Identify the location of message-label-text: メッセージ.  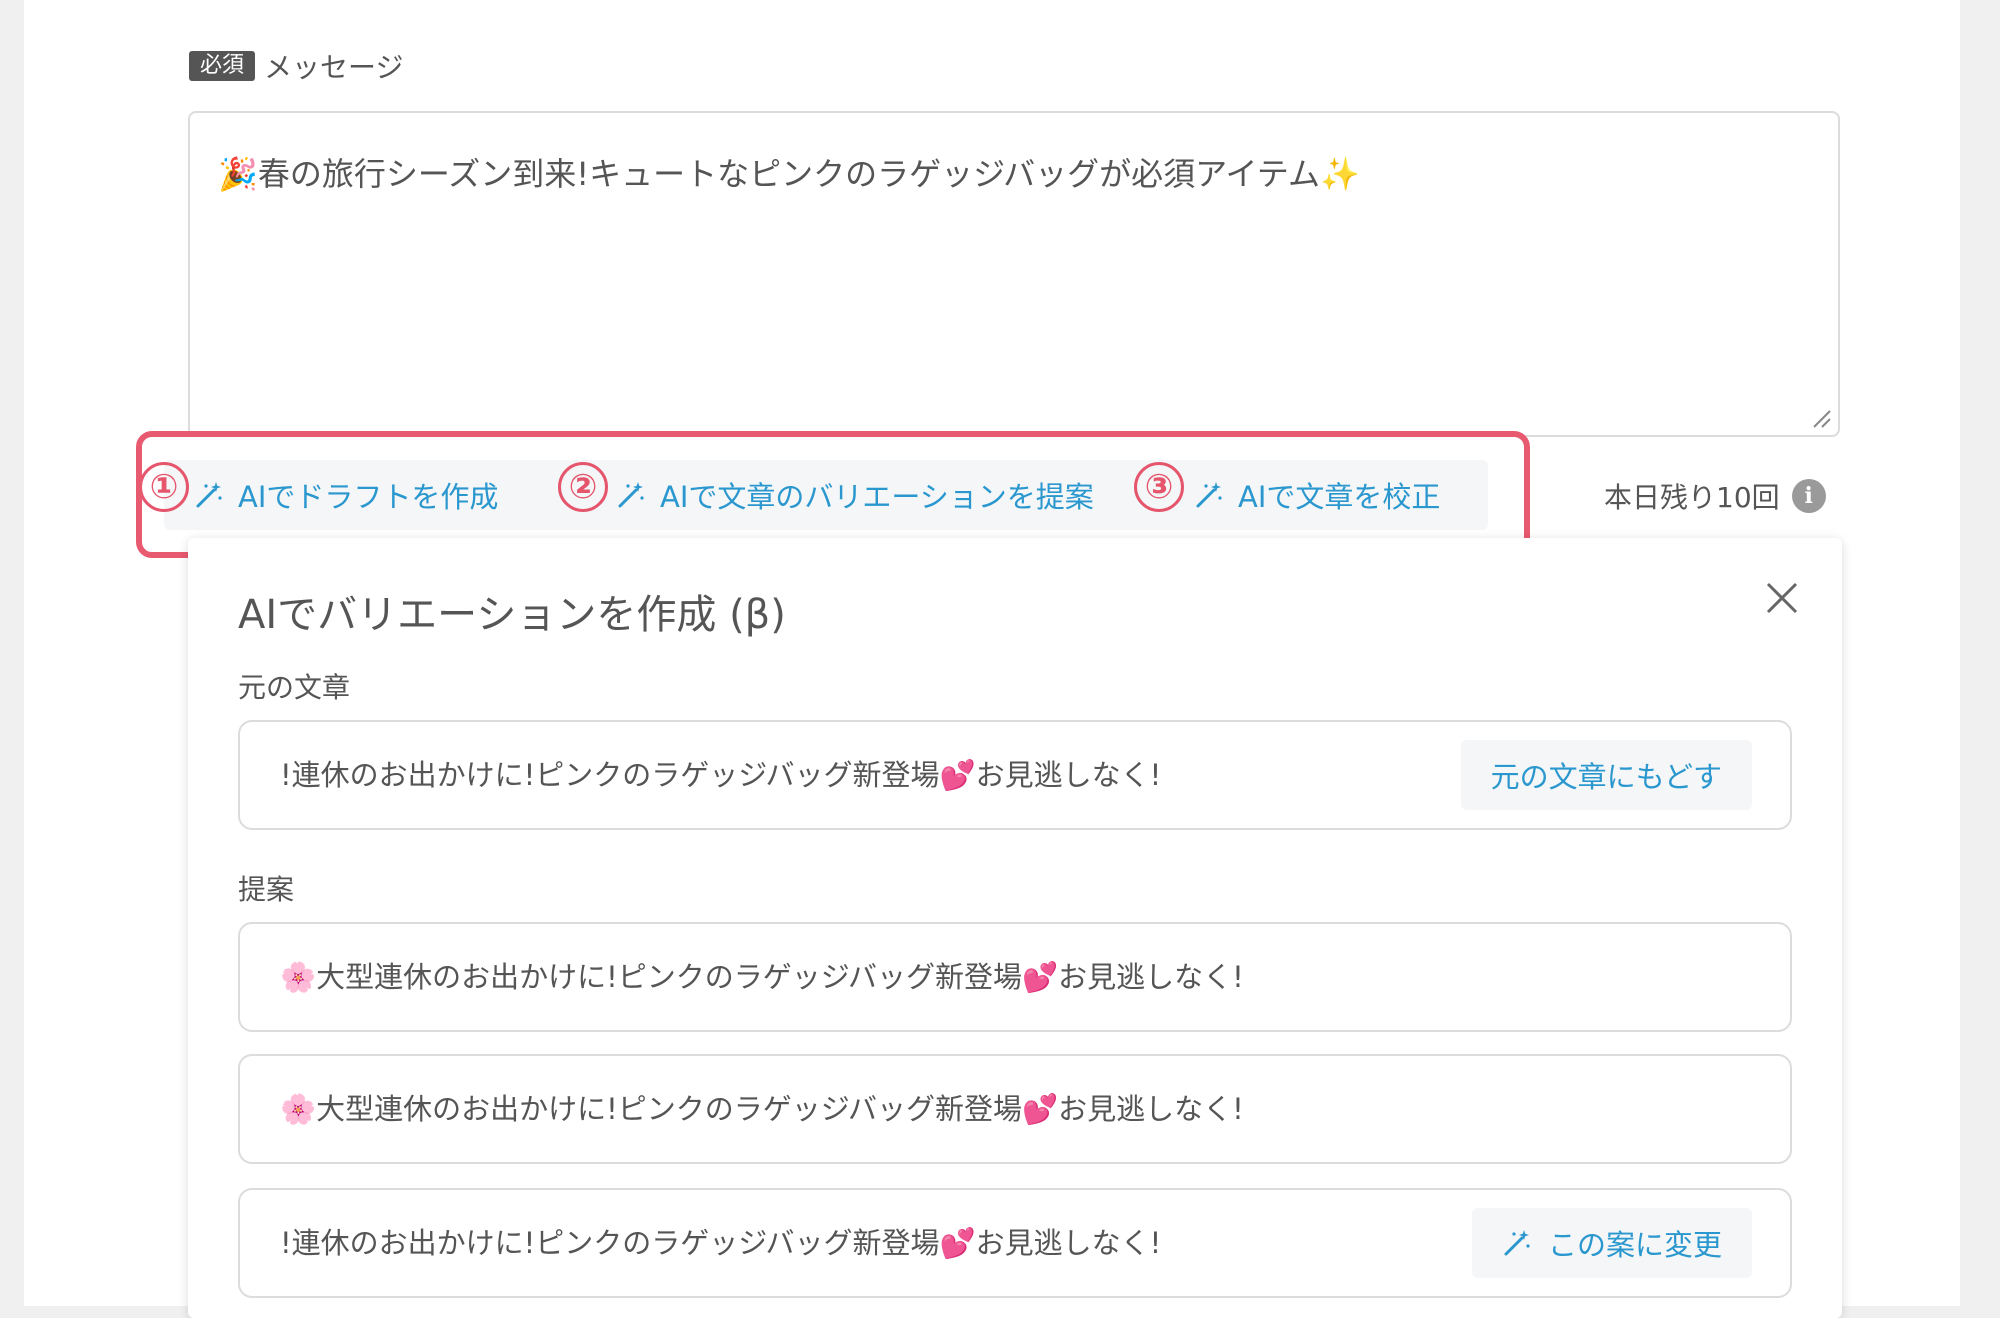
(334, 67).